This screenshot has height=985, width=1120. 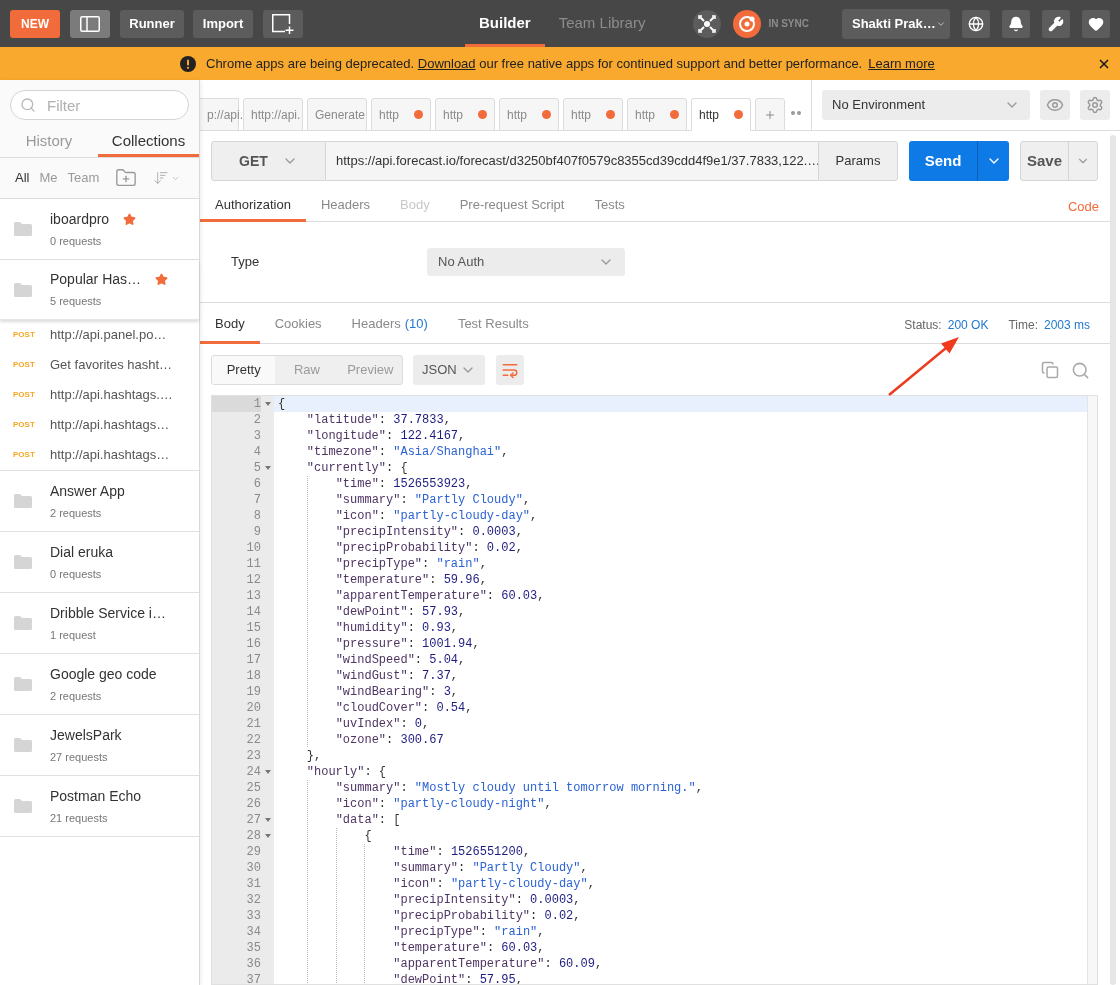 What do you see at coordinates (99, 290) in the screenshot?
I see `collection-item: Popular Has… 5 requests` at bounding box center [99, 290].